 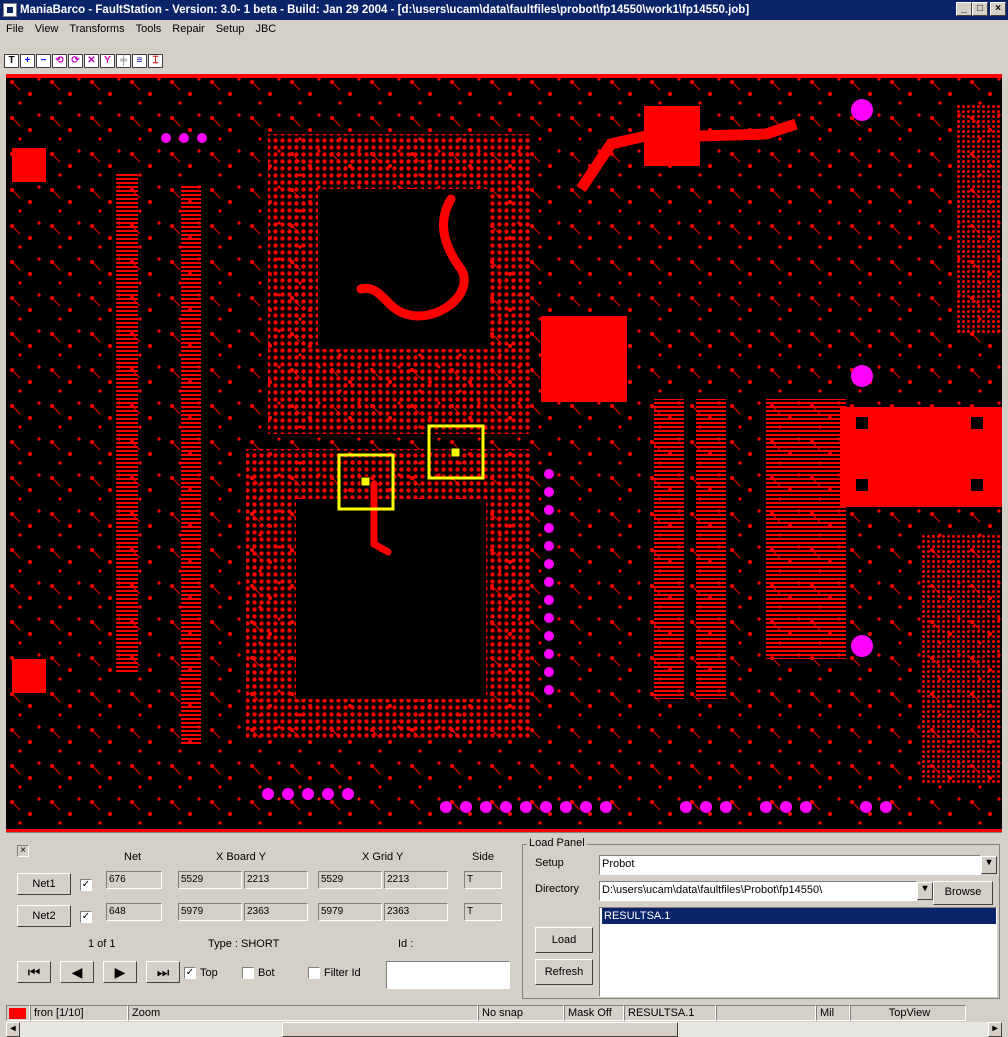 What do you see at coordinates (564, 972) in the screenshot?
I see `refresh-button: Refresh` at bounding box center [564, 972].